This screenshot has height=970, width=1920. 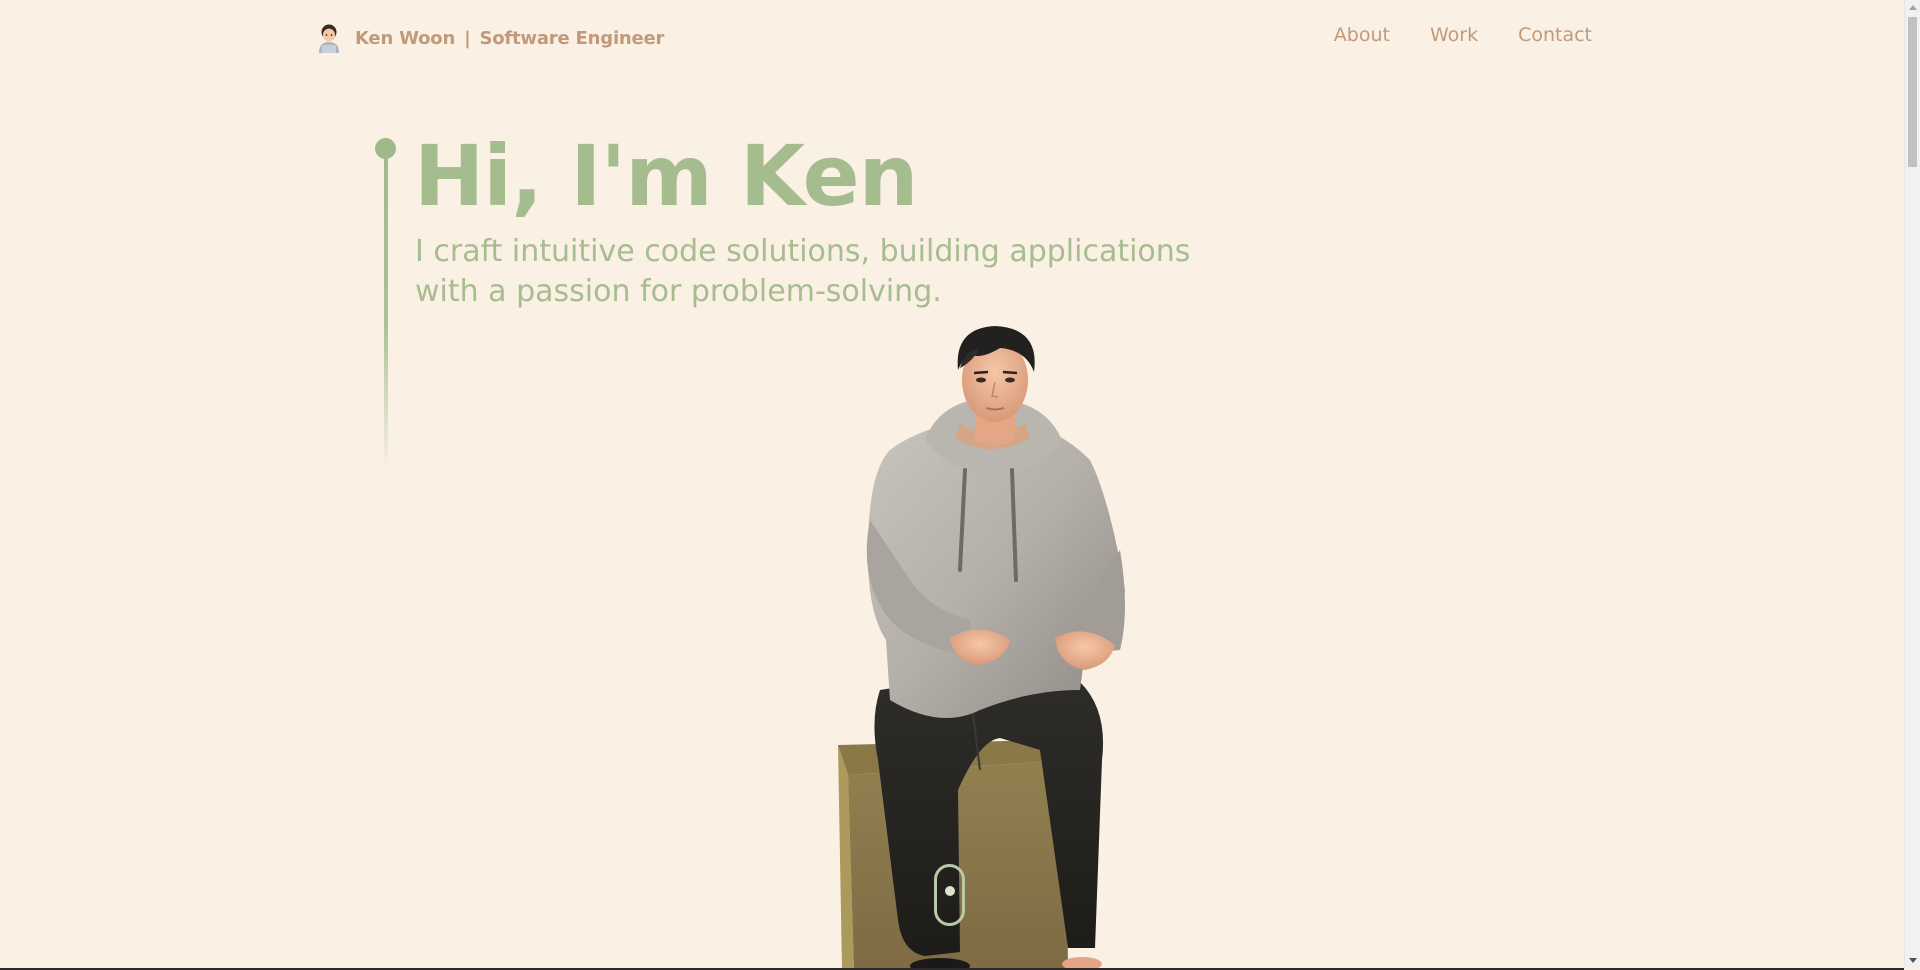 What do you see at coordinates (1913, 7) in the screenshot?
I see `scroll-up-arrow-icon` at bounding box center [1913, 7].